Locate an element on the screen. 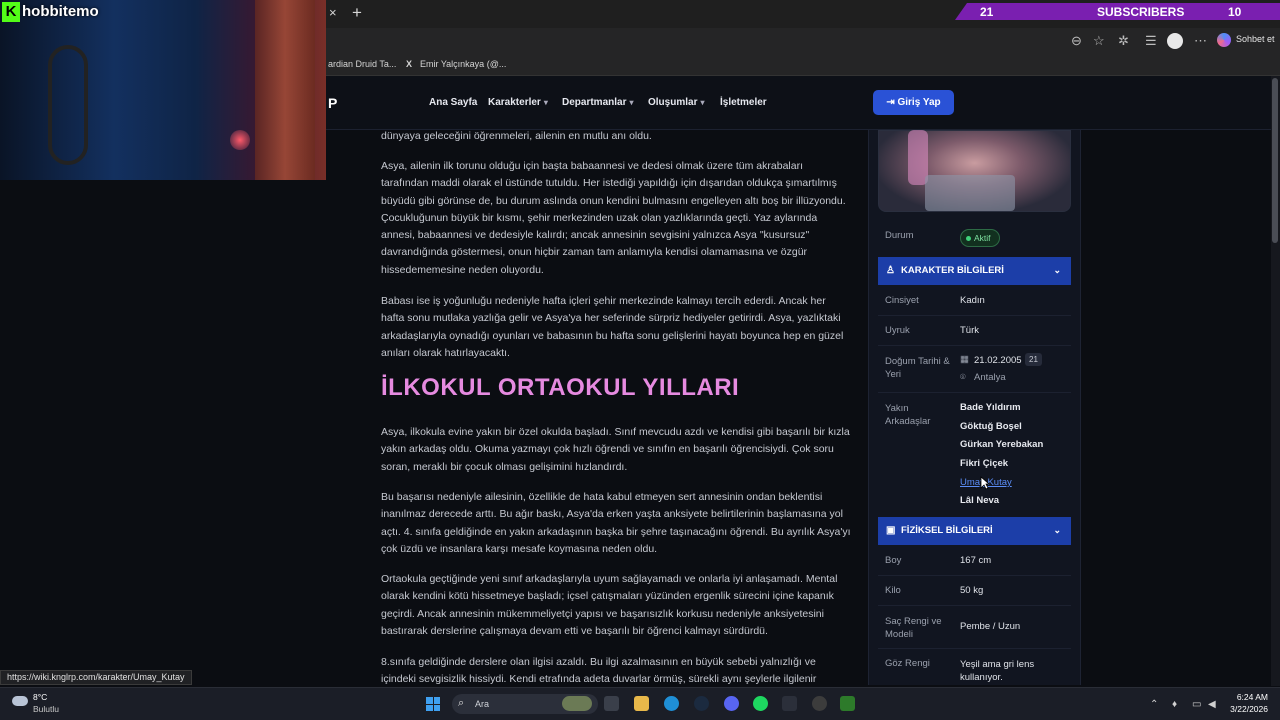 This screenshot has height=720, width=1280. friend-link: Lâl Neva is located at coordinates (979, 500).